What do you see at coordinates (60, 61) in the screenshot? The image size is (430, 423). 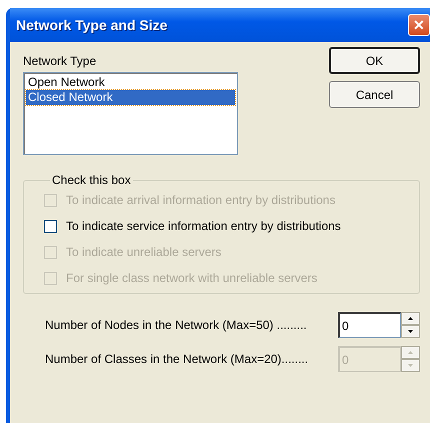 I see `list-label: Network Type` at bounding box center [60, 61].